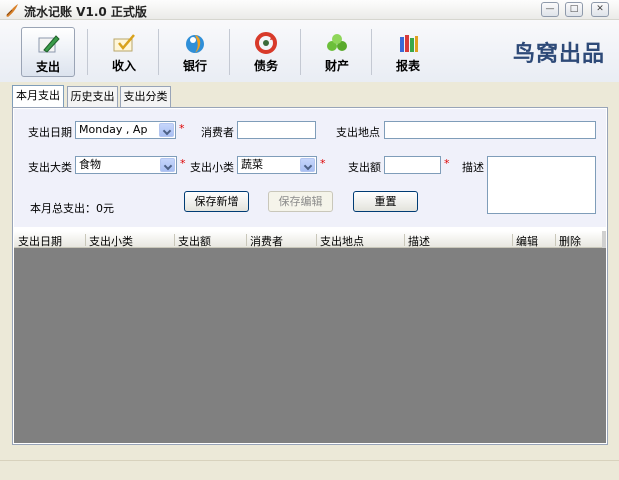 This screenshot has height=480, width=619. What do you see at coordinates (277, 165) in the screenshot?
I see `subcategory-select: 蔬菜` at bounding box center [277, 165].